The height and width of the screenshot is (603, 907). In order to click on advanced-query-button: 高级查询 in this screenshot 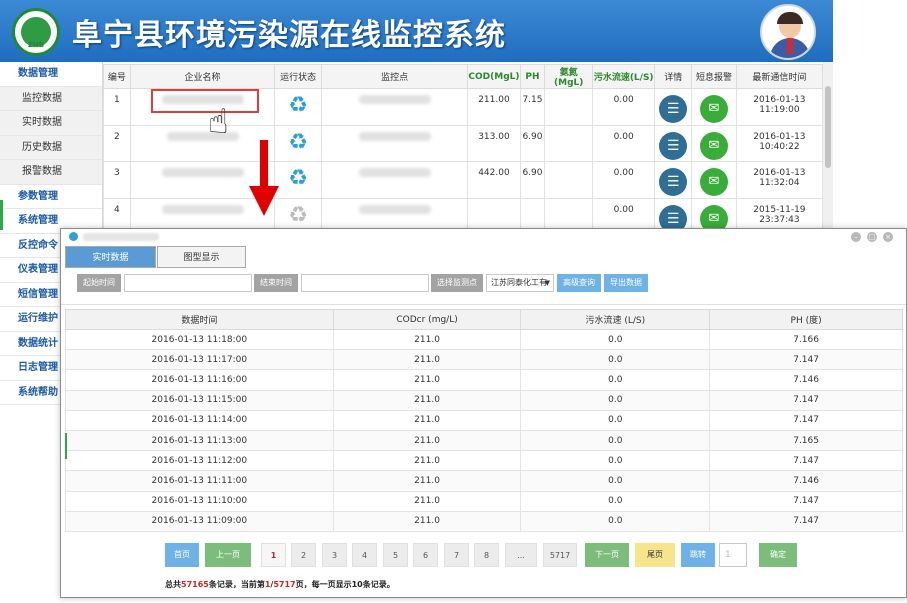, I will do `click(579, 283)`.